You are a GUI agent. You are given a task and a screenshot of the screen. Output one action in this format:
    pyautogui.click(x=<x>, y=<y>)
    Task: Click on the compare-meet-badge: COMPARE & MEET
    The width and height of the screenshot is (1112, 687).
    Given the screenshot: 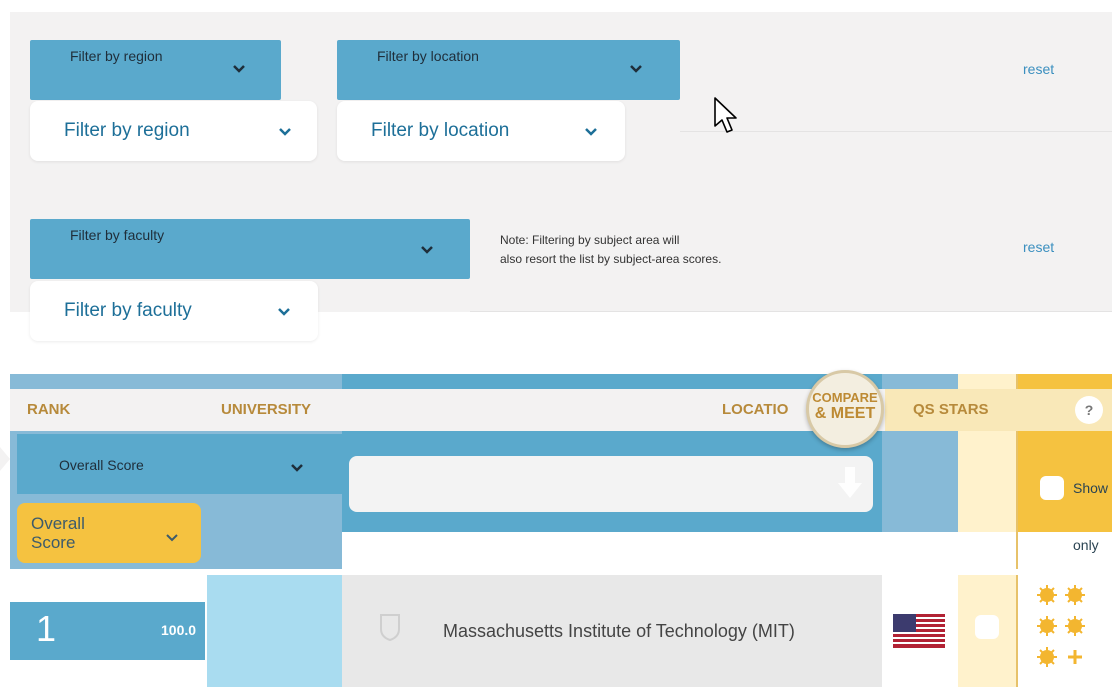 What is the action you would take?
    pyautogui.click(x=845, y=409)
    